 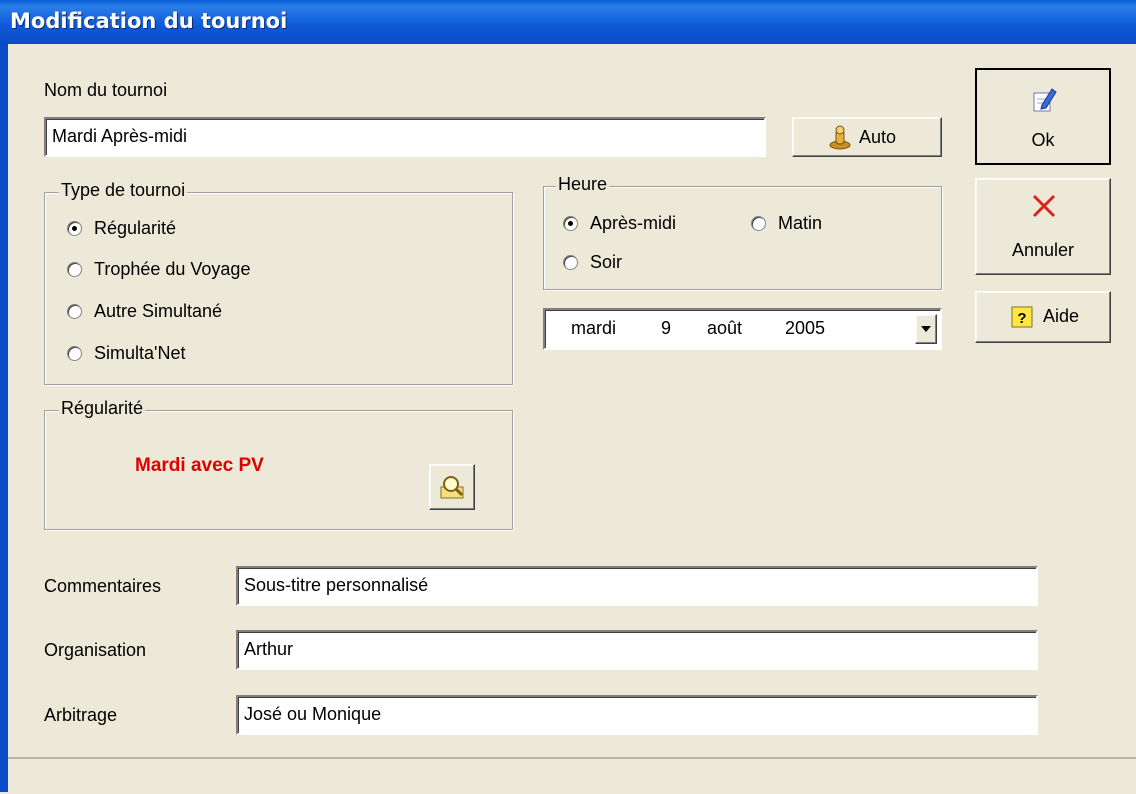 What do you see at coordinates (725, 328) in the screenshot?
I see `date-month: août` at bounding box center [725, 328].